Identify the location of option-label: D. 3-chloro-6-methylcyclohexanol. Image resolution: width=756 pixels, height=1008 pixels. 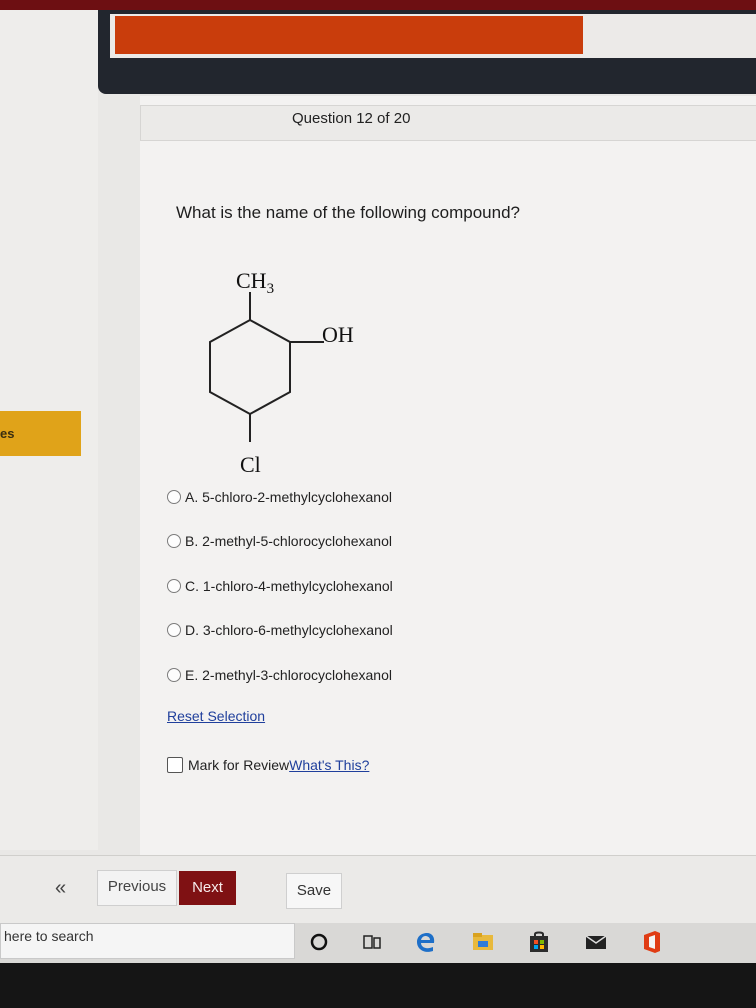
(289, 630).